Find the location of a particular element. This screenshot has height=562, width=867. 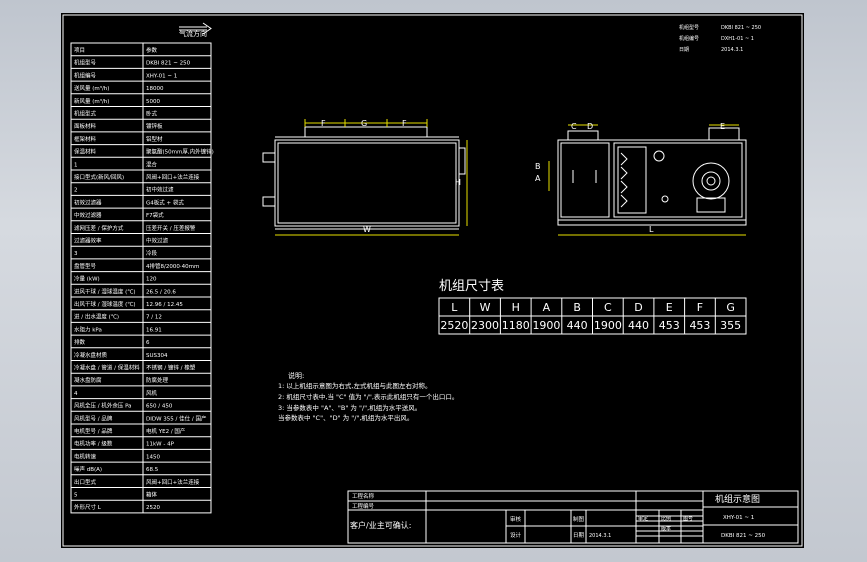

spec-key: 接口型式(新风/回风) is located at coordinates (99, 177).